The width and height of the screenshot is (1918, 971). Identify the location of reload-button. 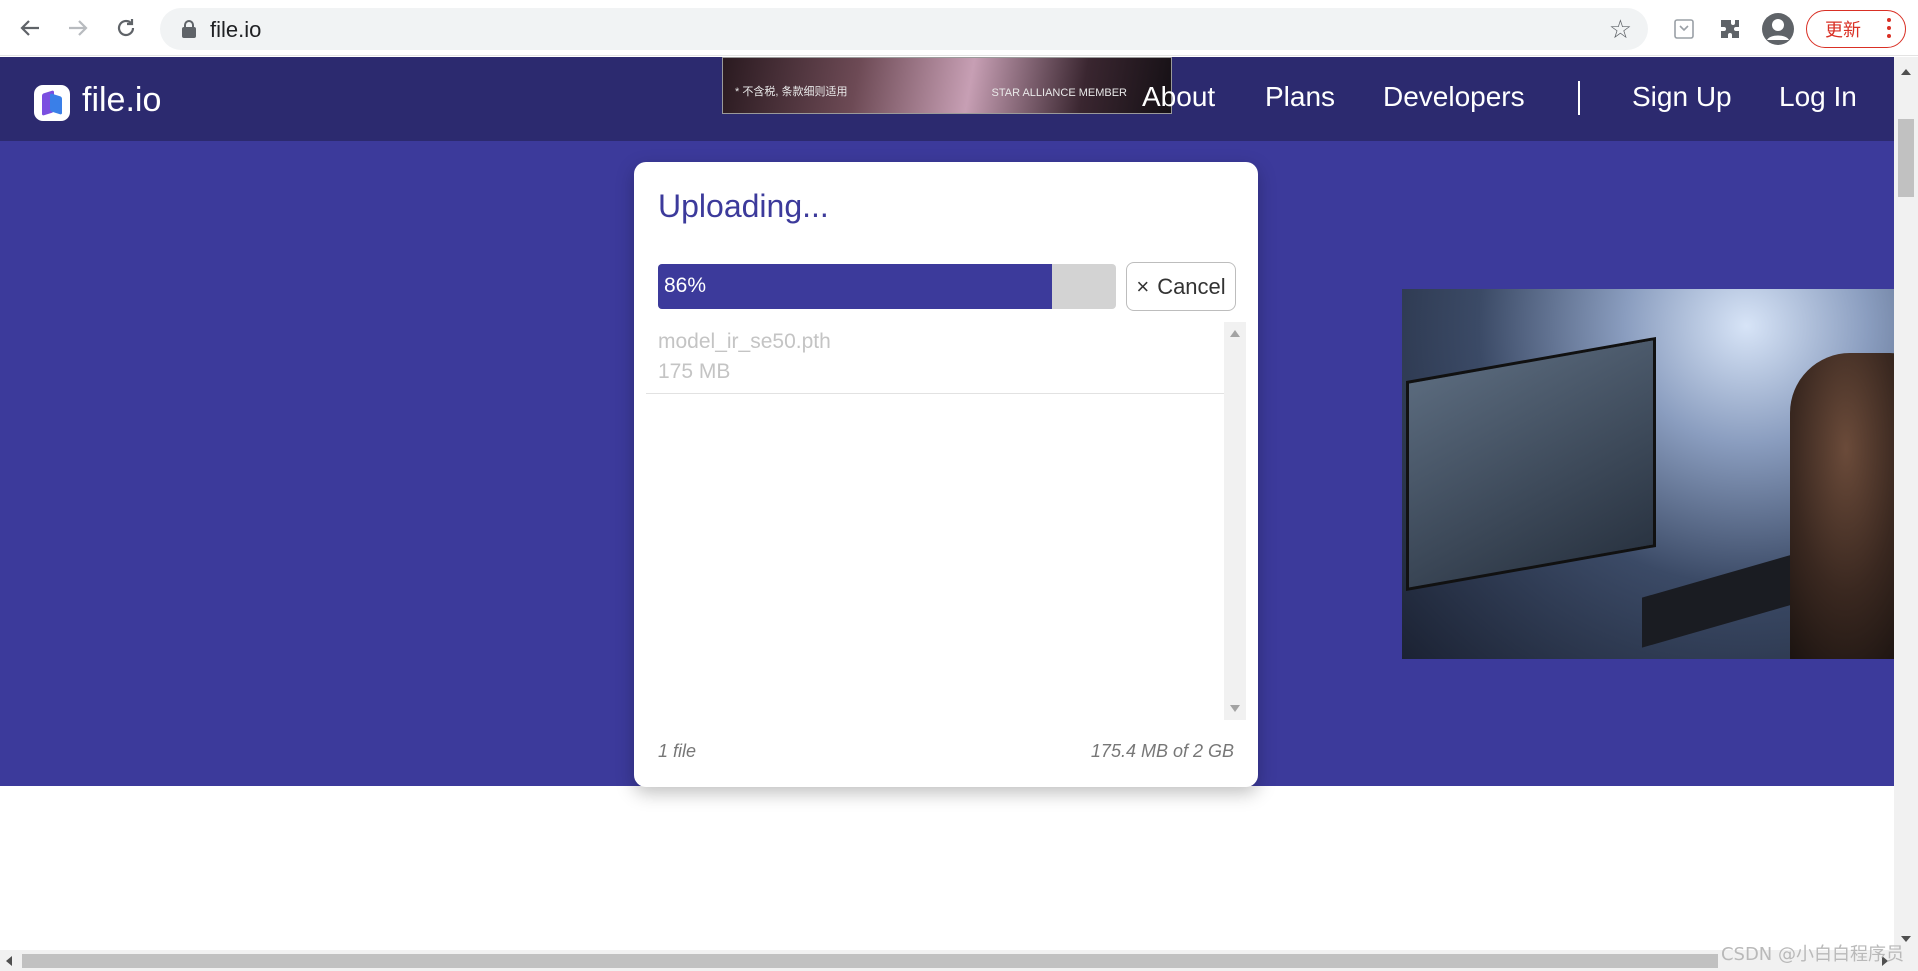
(126, 28).